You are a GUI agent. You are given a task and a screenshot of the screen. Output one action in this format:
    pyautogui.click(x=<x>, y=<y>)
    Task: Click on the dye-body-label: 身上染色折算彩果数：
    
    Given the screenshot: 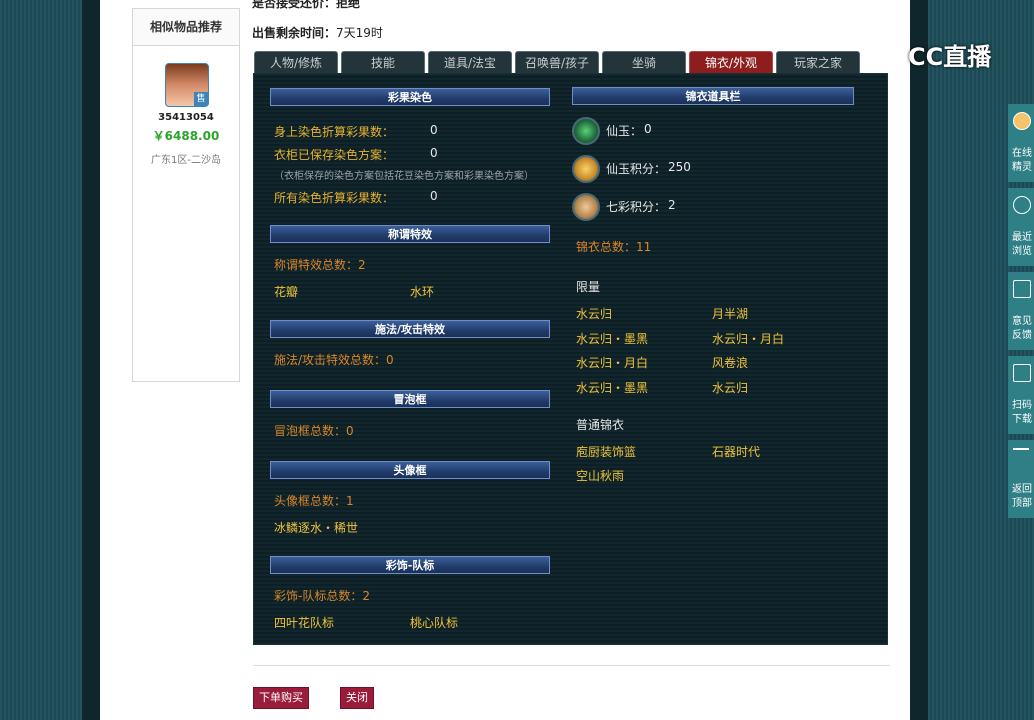 What is the action you would take?
    pyautogui.click(x=334, y=132)
    